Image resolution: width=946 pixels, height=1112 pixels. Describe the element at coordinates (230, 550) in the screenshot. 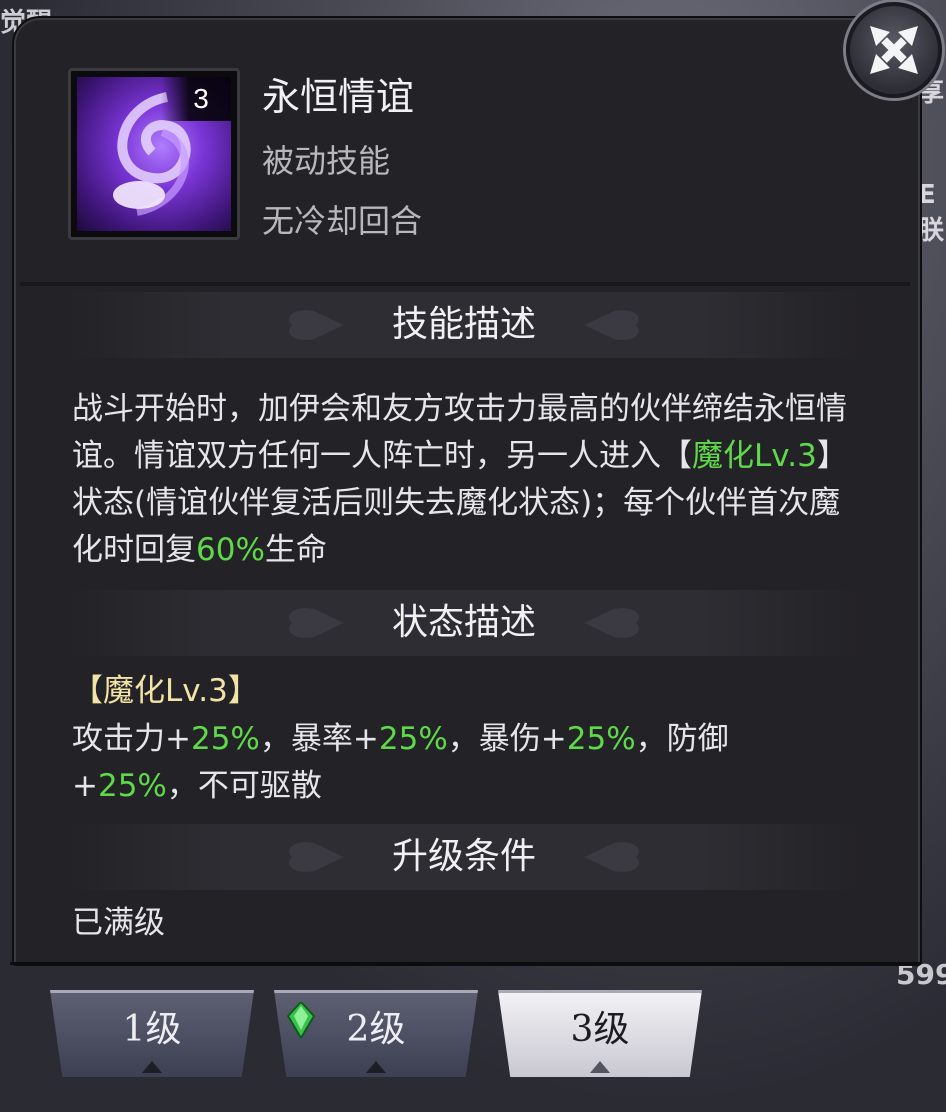

I see `desc-highlight-heal: 60%` at that location.